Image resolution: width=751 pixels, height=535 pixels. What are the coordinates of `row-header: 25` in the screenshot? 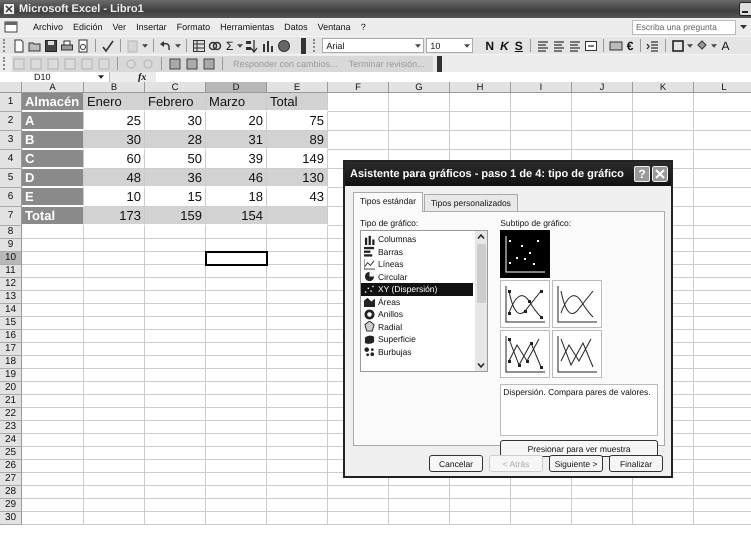 It's located at (11, 453).